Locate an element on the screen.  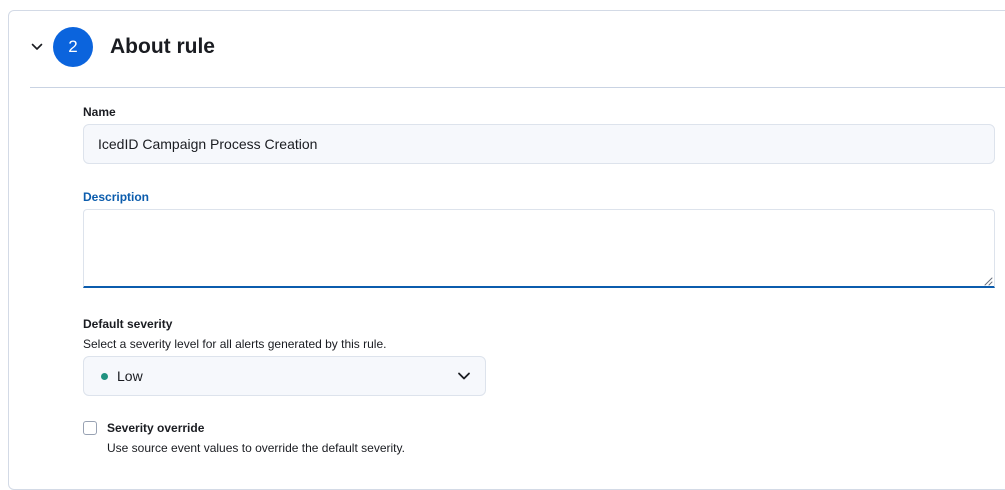
severity-override-label: Severity override is located at coordinates (155, 428).